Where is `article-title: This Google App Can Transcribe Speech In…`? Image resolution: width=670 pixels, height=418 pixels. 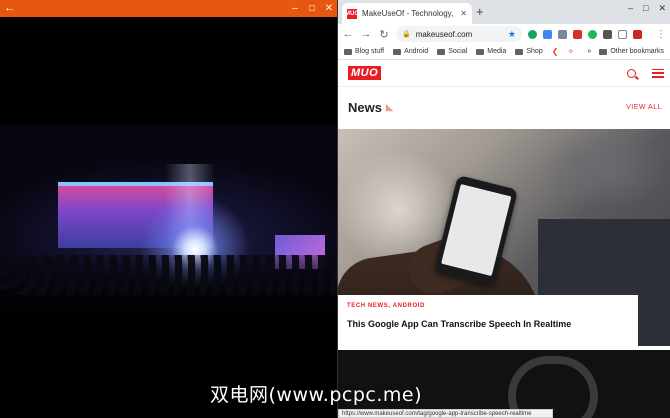
article-title: This Google App Can Transcribe Speech In… is located at coordinates (492, 324).